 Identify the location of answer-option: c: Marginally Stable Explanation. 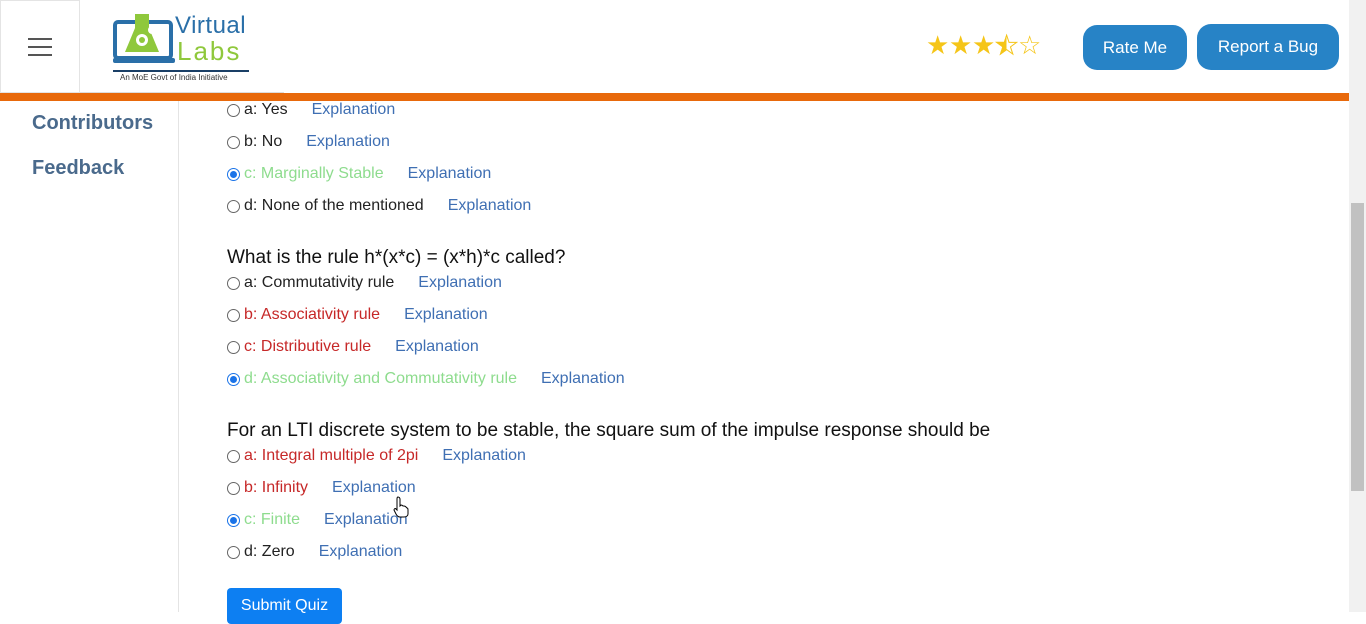
(359, 174).